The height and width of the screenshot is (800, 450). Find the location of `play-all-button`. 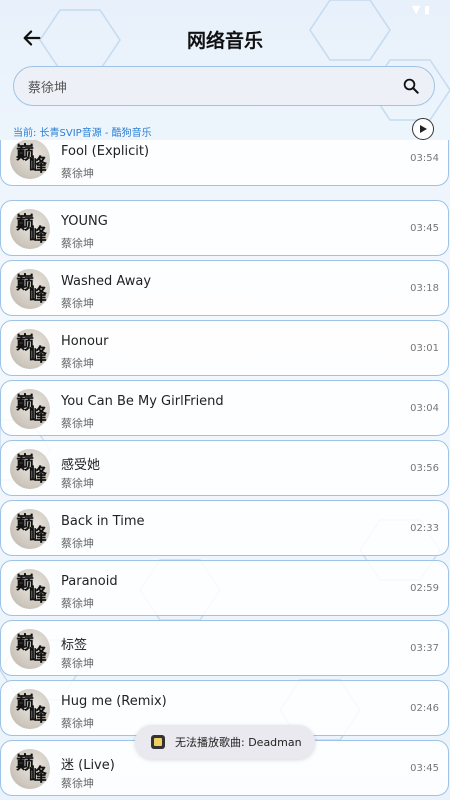

play-all-button is located at coordinates (423, 129).